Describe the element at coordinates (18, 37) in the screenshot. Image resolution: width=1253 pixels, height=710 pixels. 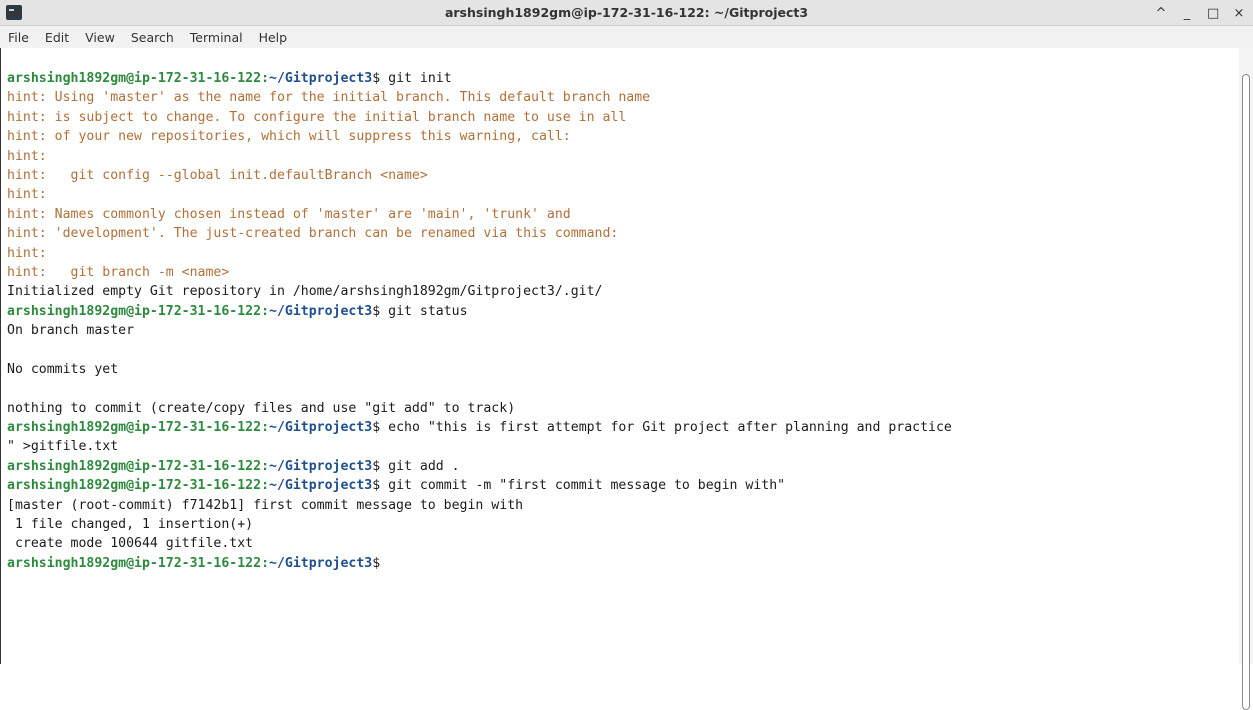
I see `menu-file: File` at that location.